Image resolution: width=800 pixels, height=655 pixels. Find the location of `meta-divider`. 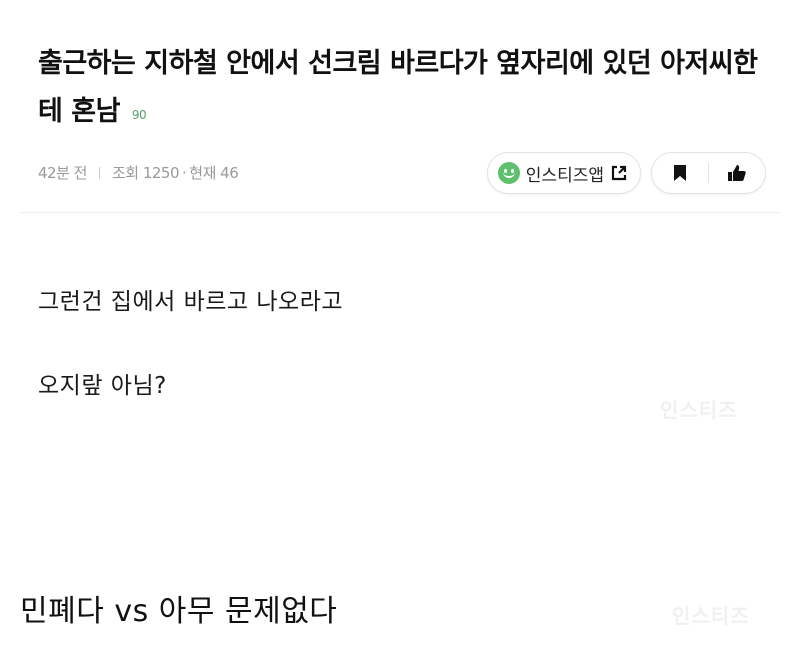

meta-divider is located at coordinates (99, 172).